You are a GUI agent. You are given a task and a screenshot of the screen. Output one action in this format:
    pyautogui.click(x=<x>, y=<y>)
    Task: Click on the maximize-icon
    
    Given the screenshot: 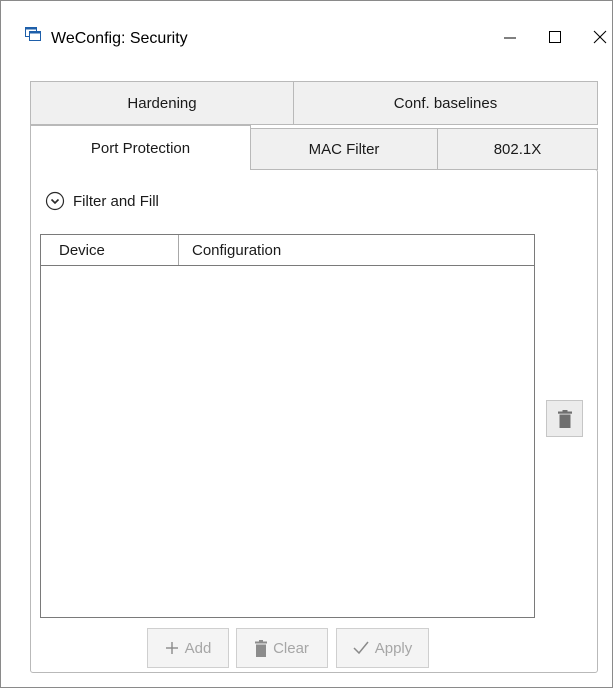 What is the action you would take?
    pyautogui.click(x=555, y=37)
    